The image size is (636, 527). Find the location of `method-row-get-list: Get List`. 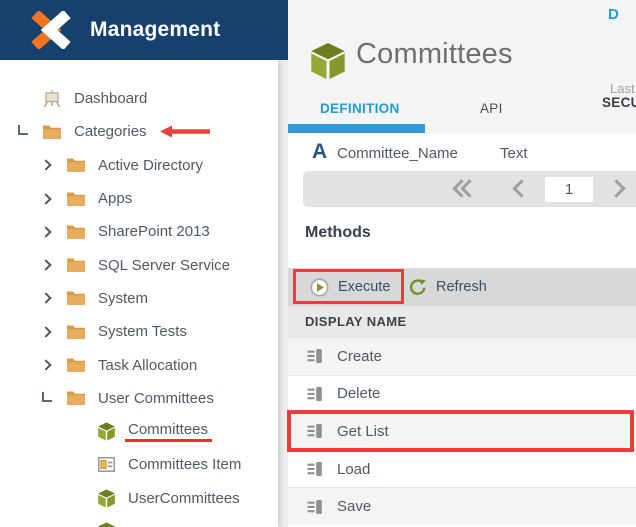

method-row-get-list: Get List is located at coordinates (462, 431).